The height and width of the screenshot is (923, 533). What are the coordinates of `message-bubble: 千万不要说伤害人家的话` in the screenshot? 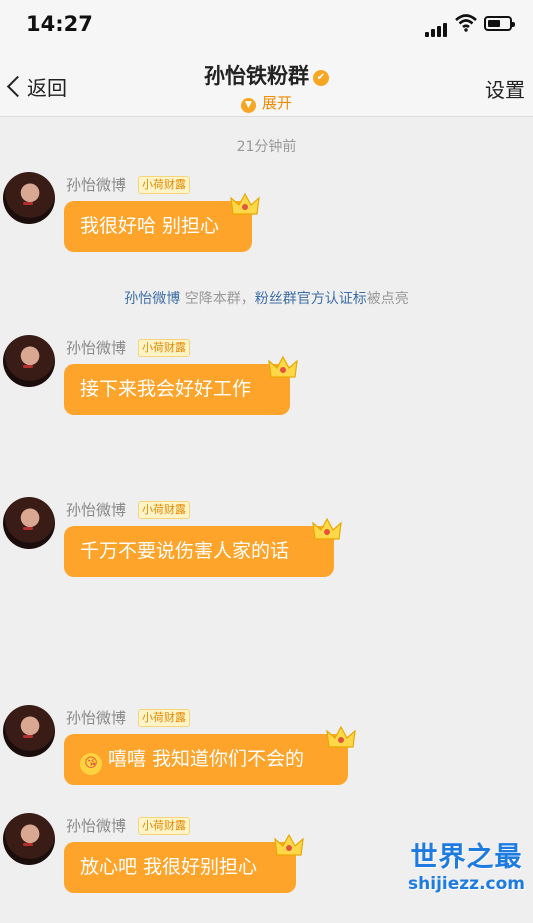 It's located at (199, 551).